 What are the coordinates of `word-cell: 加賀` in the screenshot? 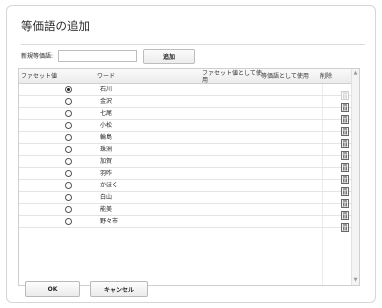 It's located at (106, 161).